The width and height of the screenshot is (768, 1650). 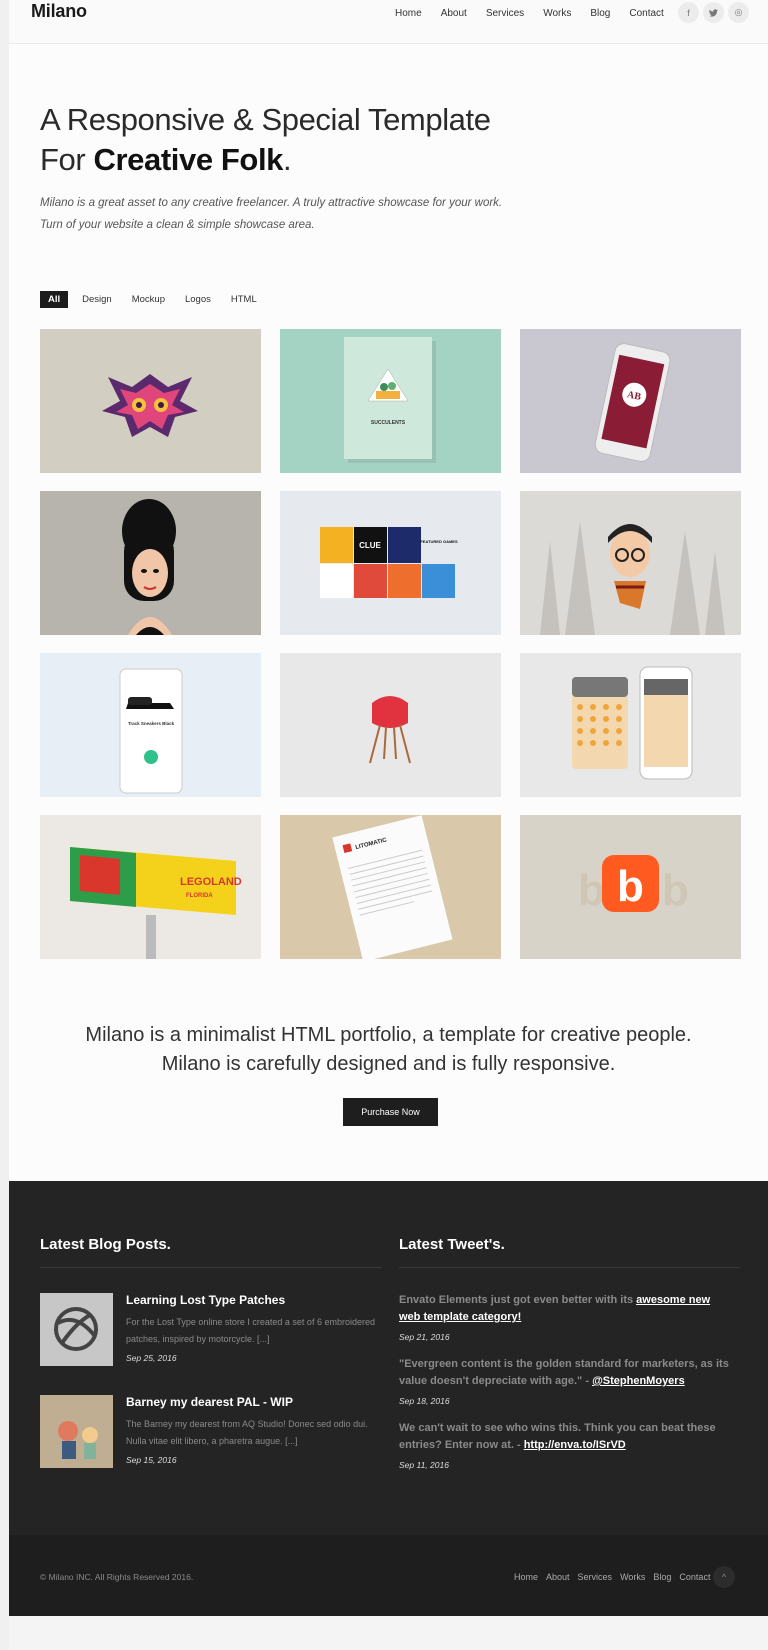 I want to click on filter-logos: Logos, so click(x=198, y=299).